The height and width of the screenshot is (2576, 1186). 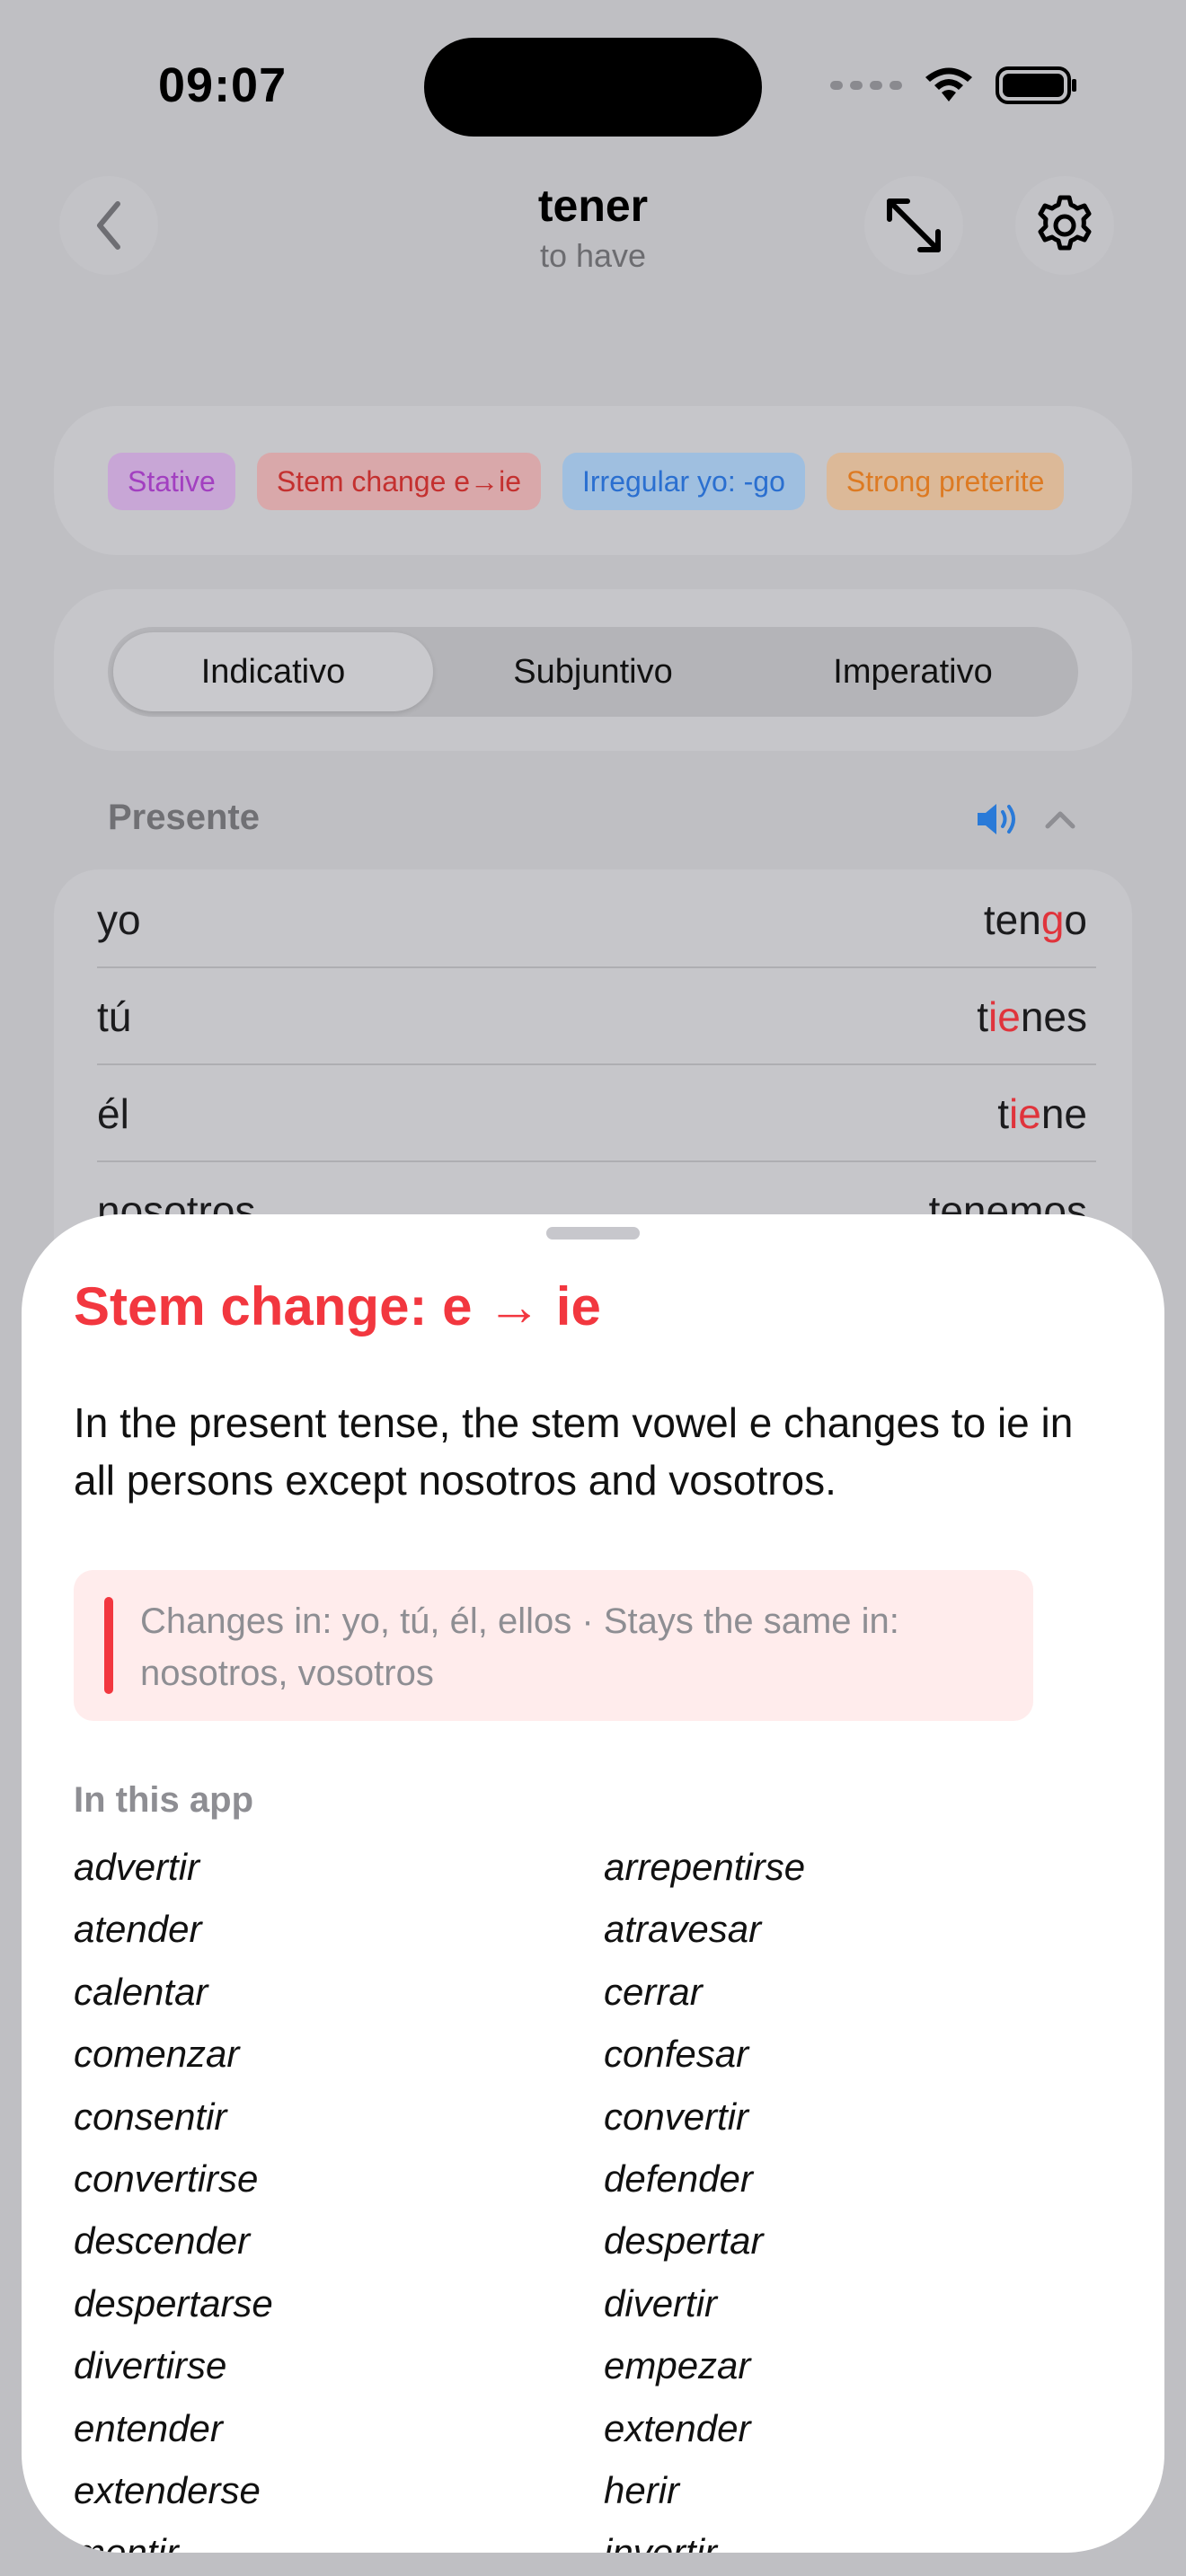 What do you see at coordinates (593, 1113) in the screenshot?
I see `conjugation-row: él tiene` at bounding box center [593, 1113].